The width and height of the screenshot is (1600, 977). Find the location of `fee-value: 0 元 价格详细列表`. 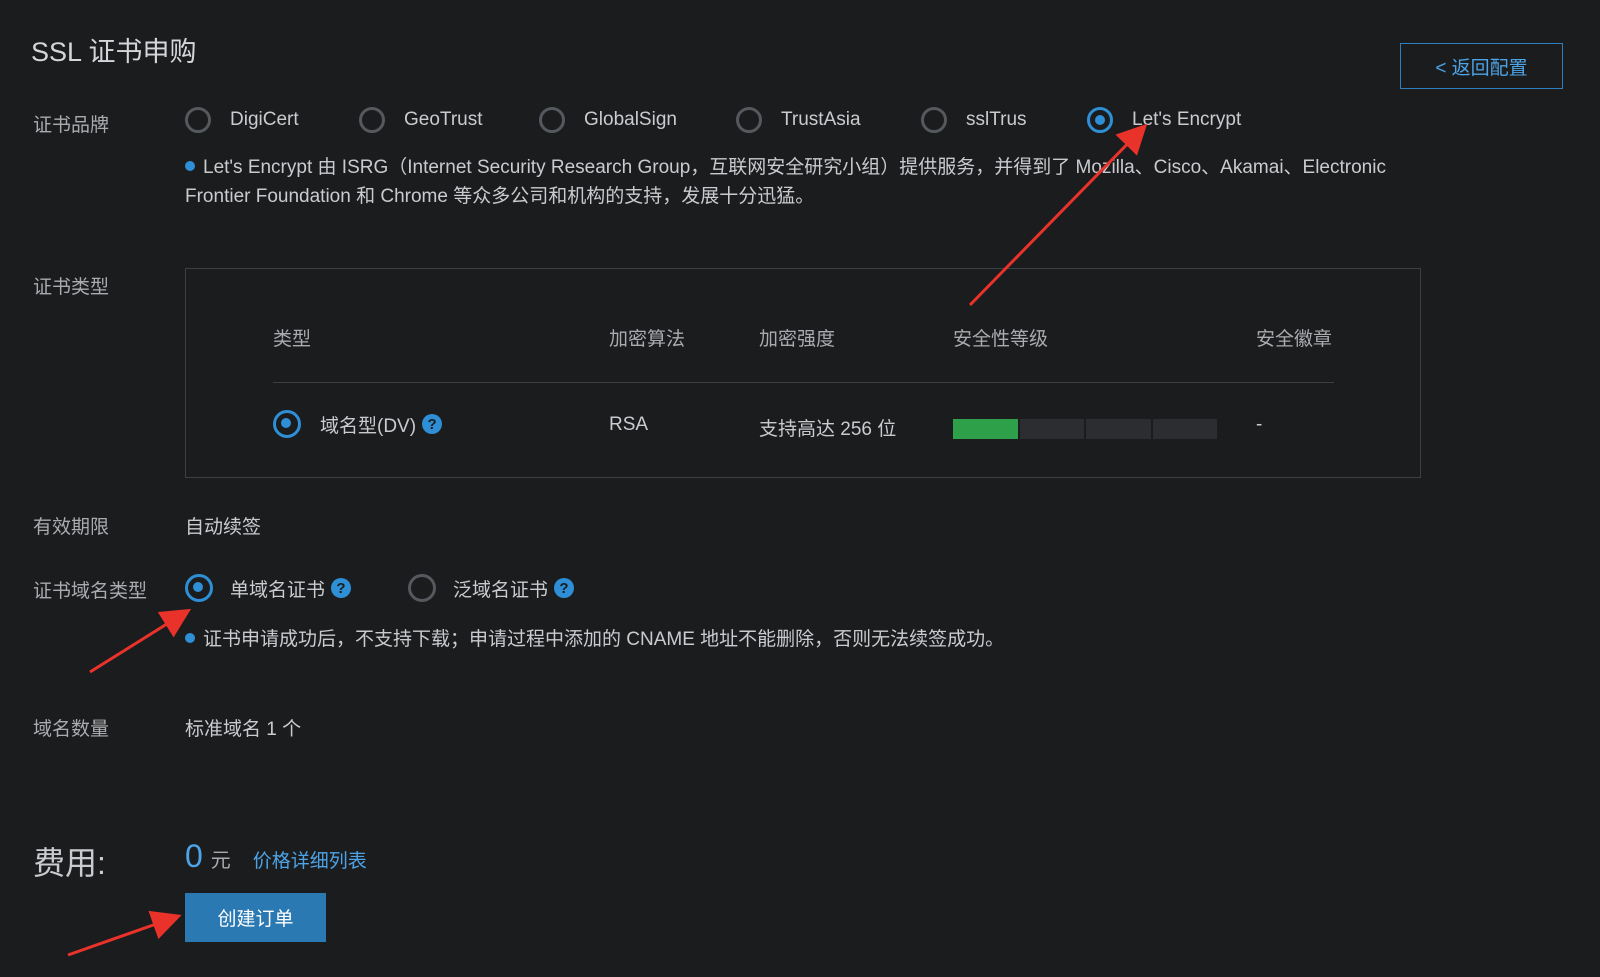

fee-value: 0 元 价格详细列表 is located at coordinates (276, 856).